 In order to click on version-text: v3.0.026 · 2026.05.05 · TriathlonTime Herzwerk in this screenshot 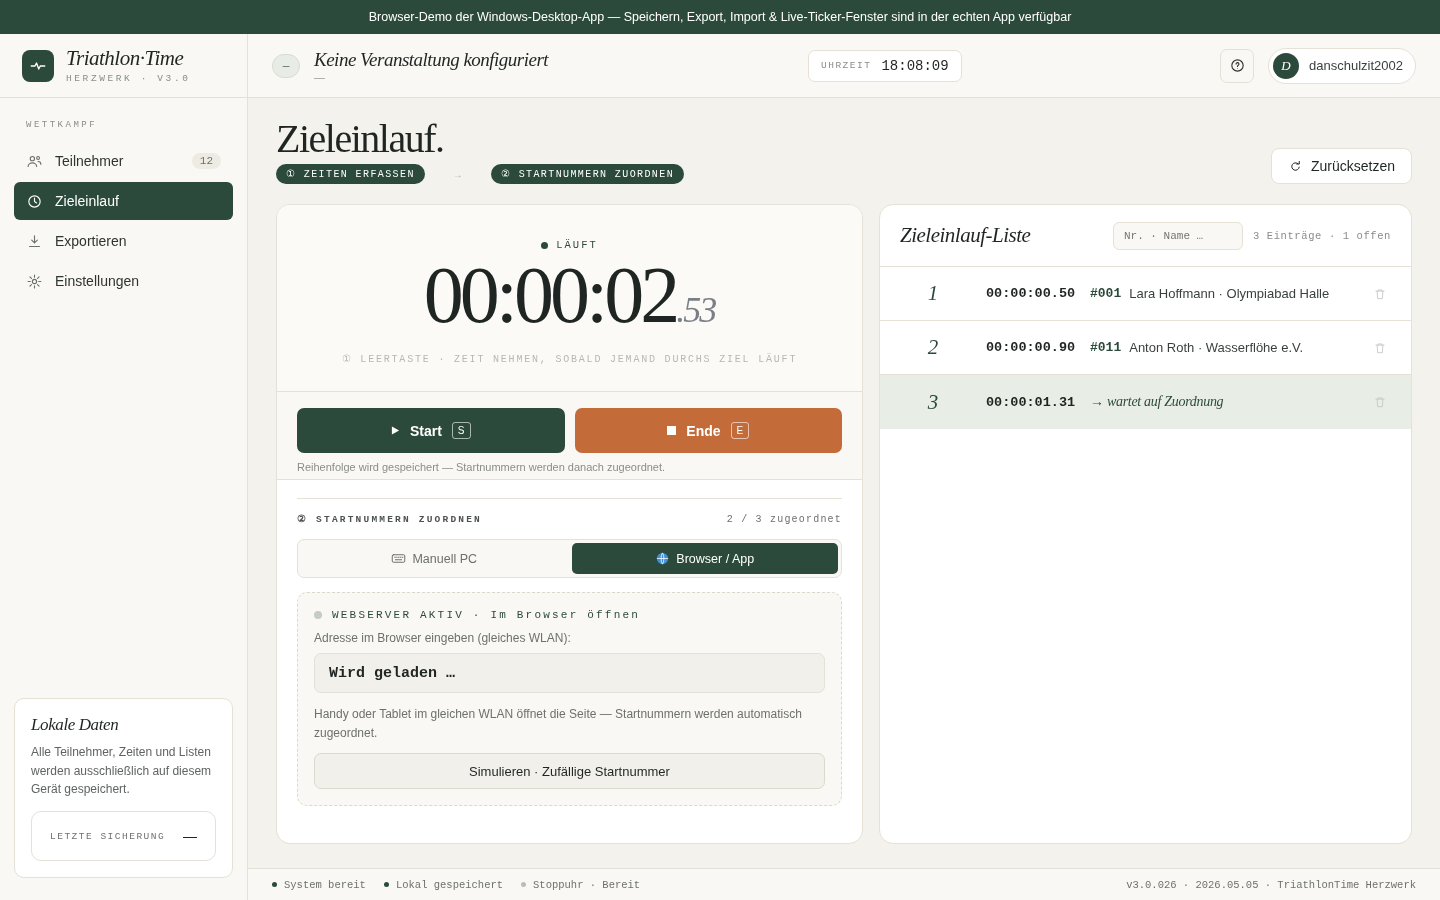, I will do `click(1271, 884)`.